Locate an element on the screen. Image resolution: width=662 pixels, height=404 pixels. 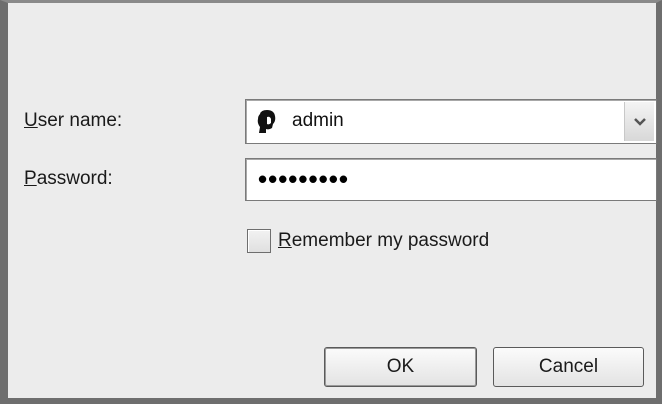
remember-label-text: emember my password is located at coordinates (390, 240).